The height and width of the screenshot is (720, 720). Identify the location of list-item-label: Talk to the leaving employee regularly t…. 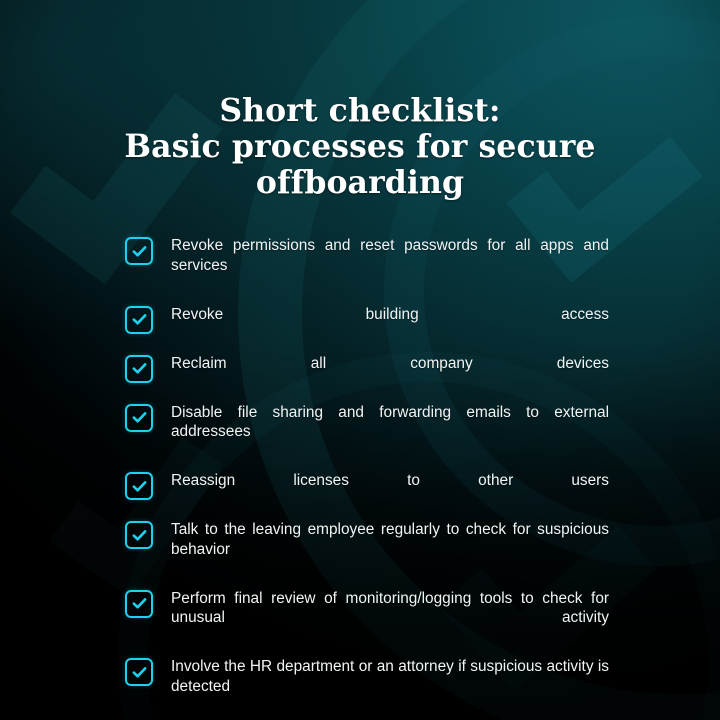
(390, 539).